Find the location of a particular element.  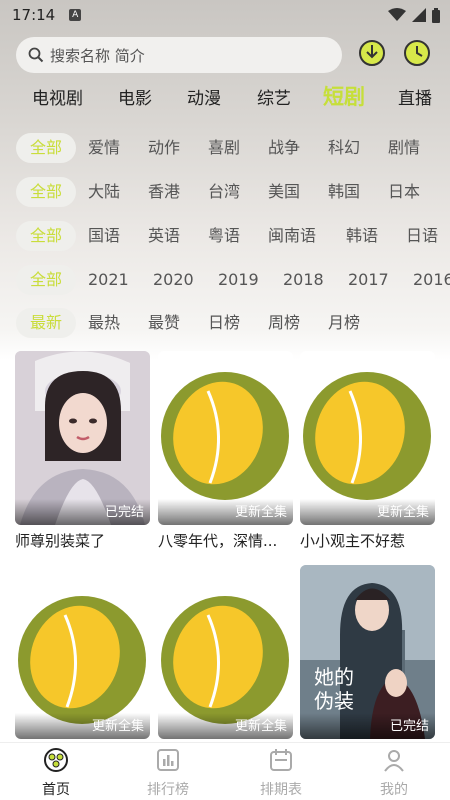

chip-region: 大陆 is located at coordinates (104, 192).